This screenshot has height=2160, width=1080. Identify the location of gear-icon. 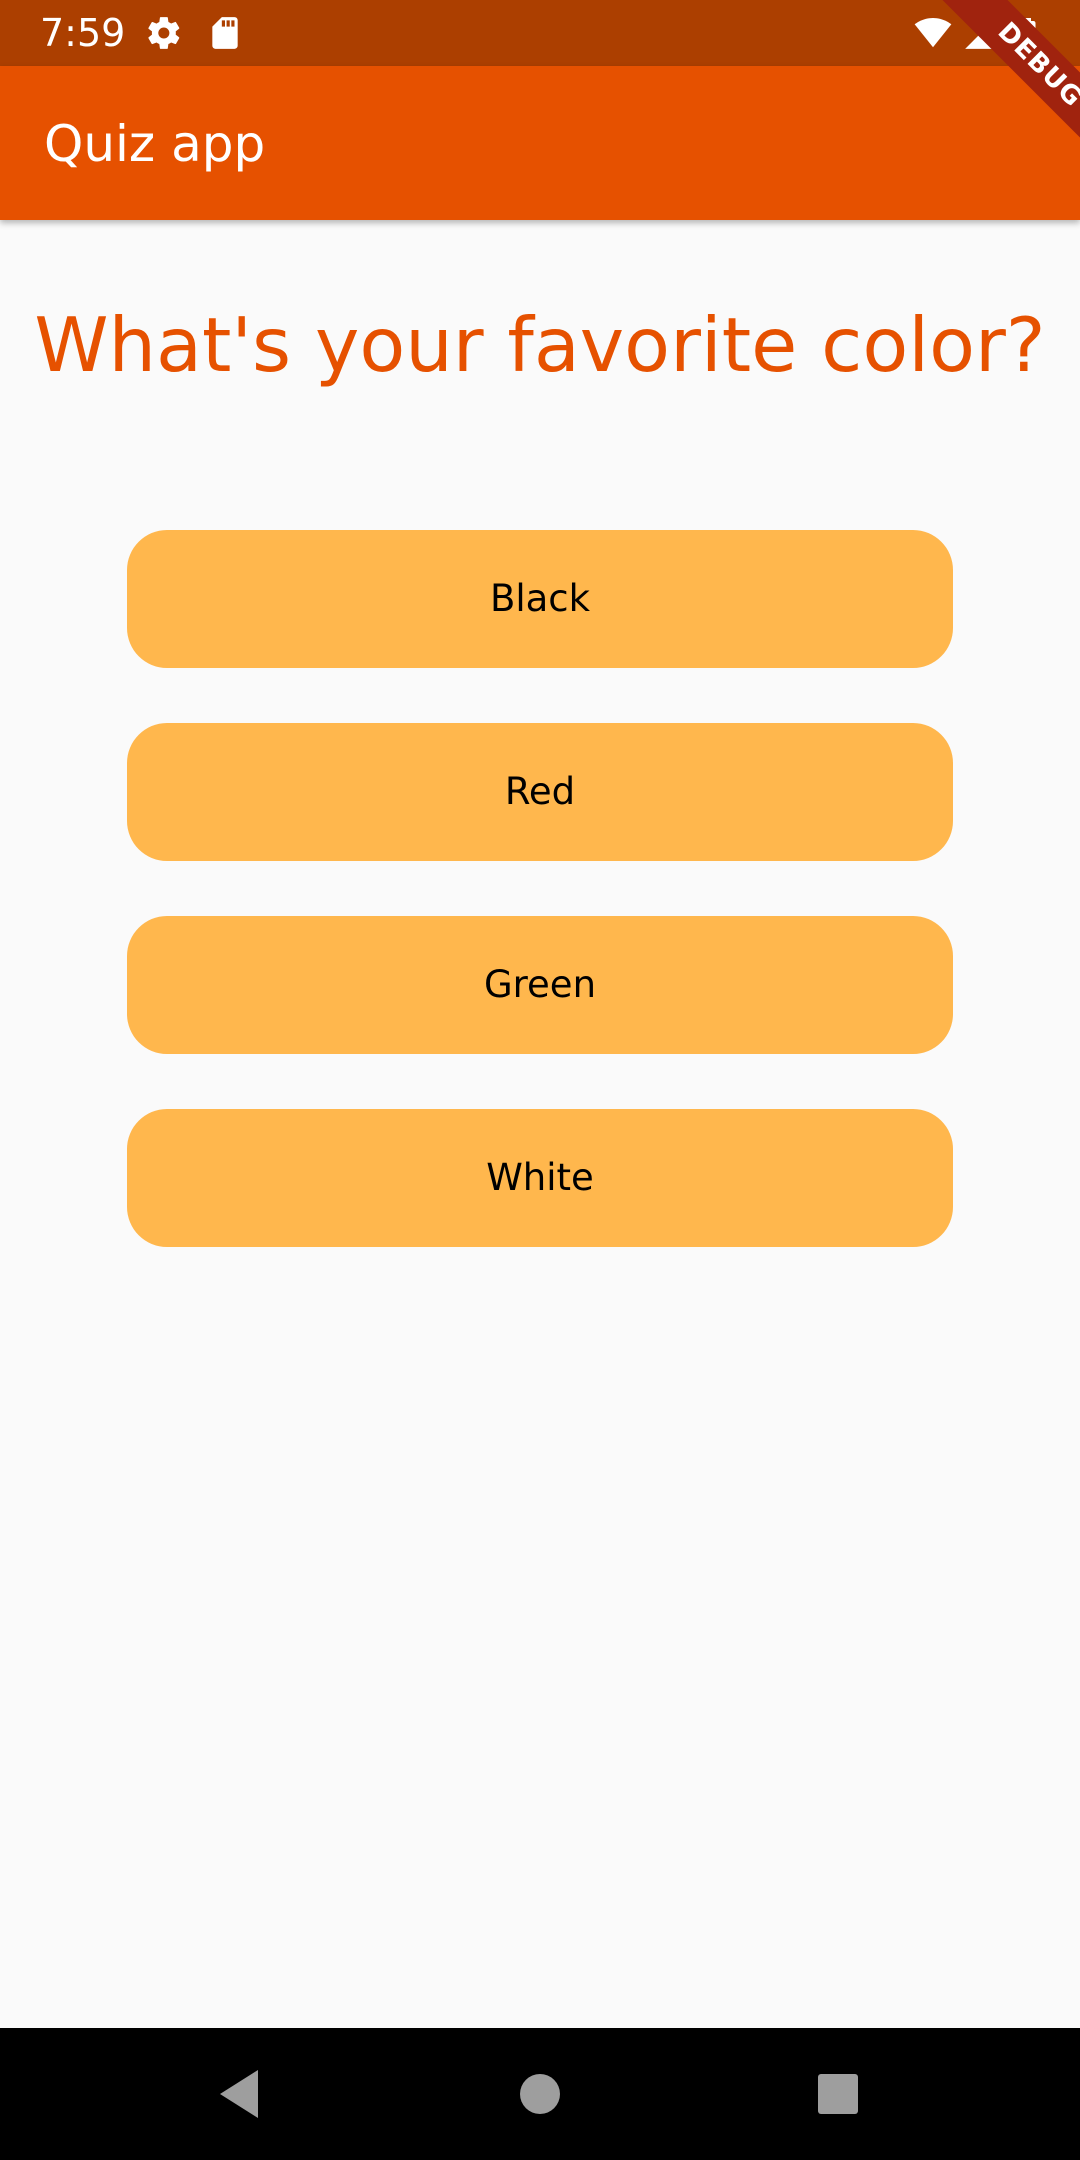
(164, 33).